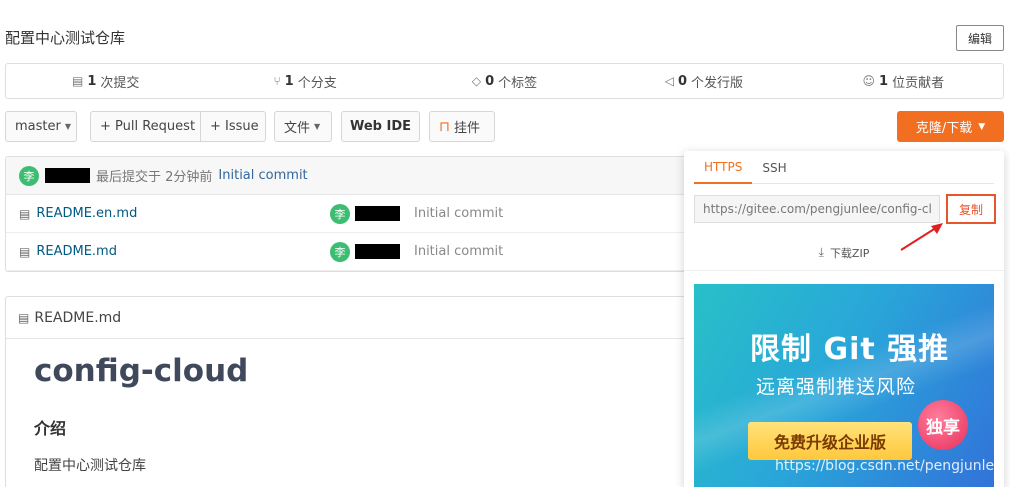  I want to click on last-commit-text: 最后提交于 2分钟前, so click(154, 177).